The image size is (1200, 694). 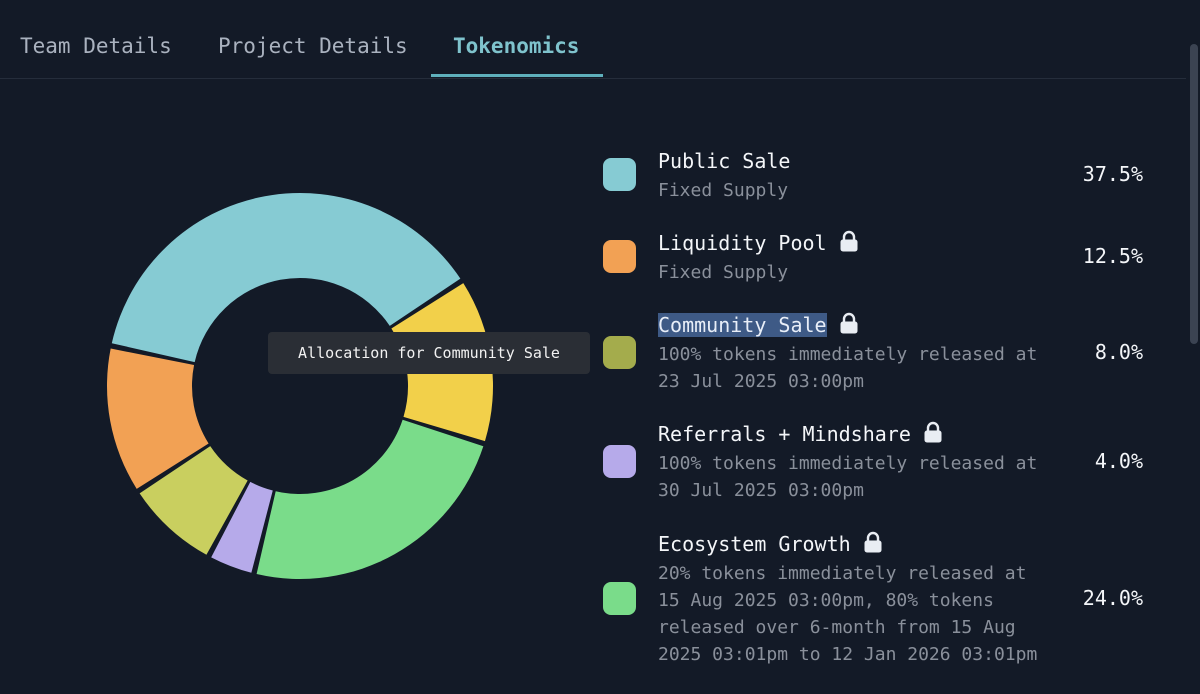 What do you see at coordinates (724, 161) in the screenshot?
I see `item-name: Public Sale` at bounding box center [724, 161].